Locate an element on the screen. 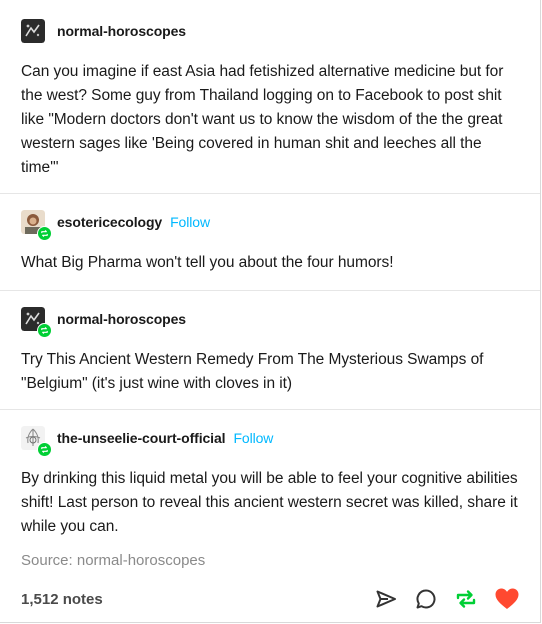 This screenshot has height=624, width=542. username: the-unseelie-court-official is located at coordinates (141, 438).